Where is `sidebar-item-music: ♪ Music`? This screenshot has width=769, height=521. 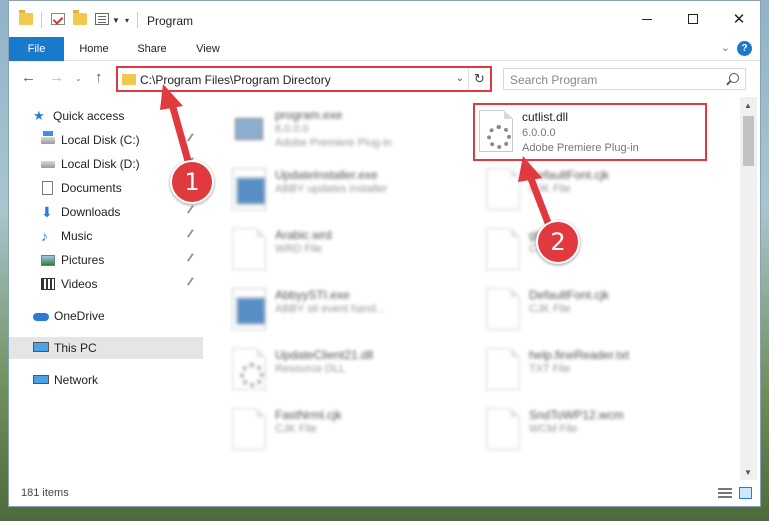 sidebar-item-music: ♪ Music is located at coordinates (106, 236).